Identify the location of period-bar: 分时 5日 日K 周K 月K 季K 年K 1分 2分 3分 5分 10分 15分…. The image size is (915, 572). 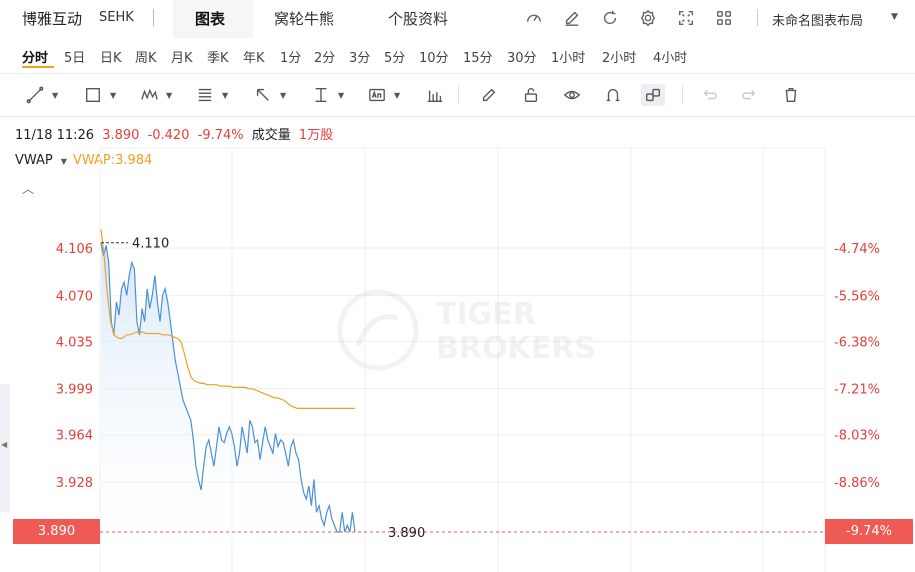
(457, 55).